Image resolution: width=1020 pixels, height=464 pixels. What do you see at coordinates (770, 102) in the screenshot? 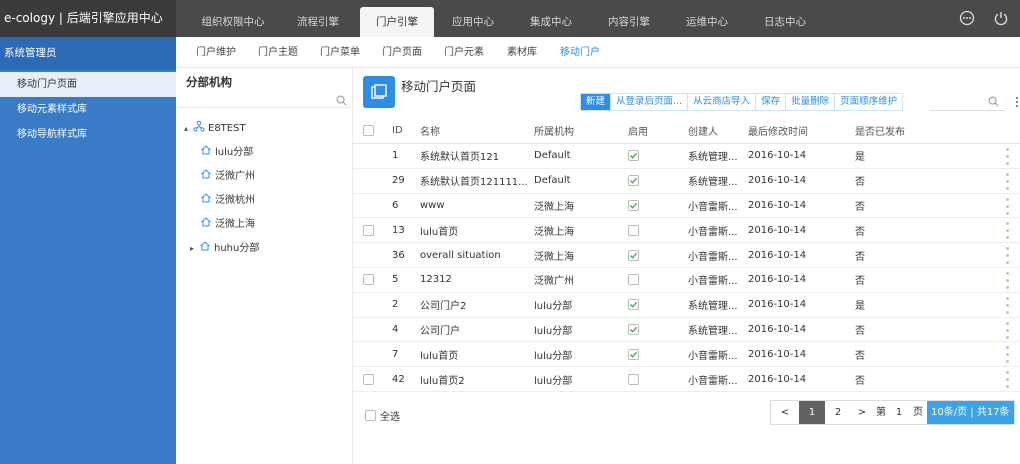
I see `save-button: 保存` at bounding box center [770, 102].